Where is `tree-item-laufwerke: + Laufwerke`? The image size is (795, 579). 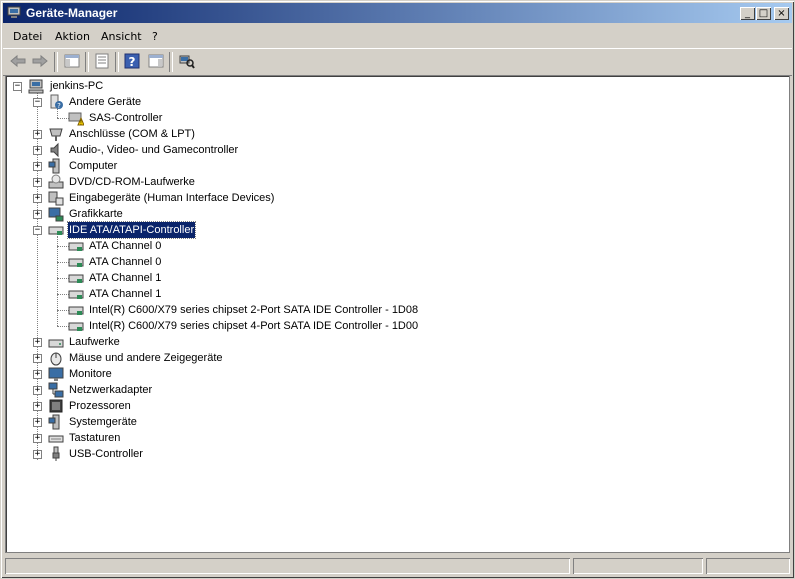
tree-item-laufwerke: + Laufwerke is located at coordinates (396, 342).